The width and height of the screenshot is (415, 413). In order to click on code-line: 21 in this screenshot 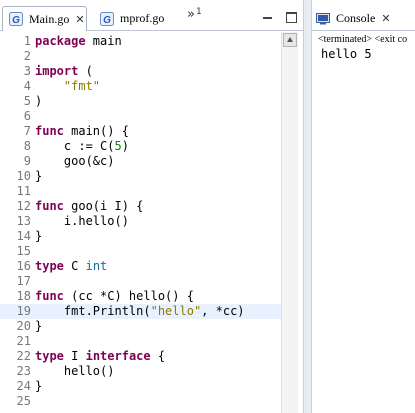, I will do `click(140, 341)`.